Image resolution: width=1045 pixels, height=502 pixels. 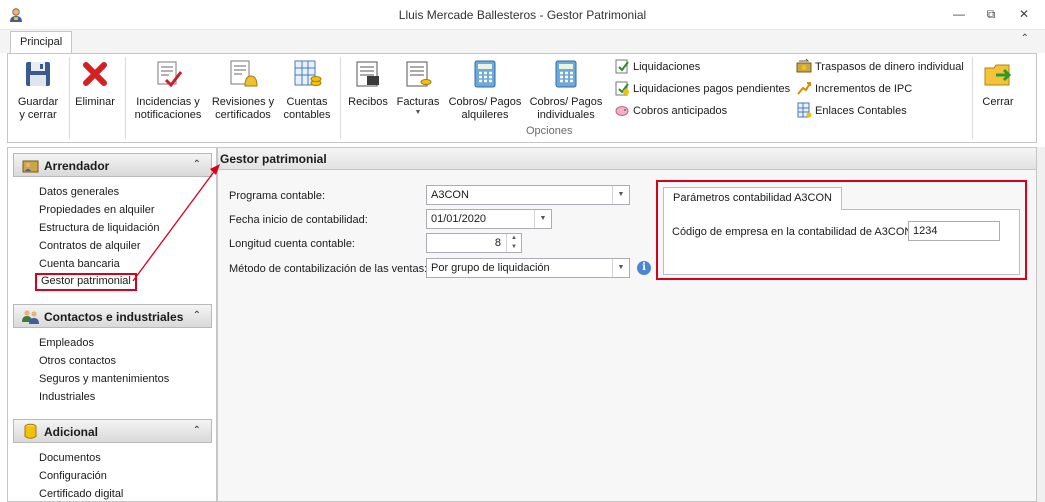 What do you see at coordinates (168, 92) in the screenshot?
I see `incidents-button: Incidencias y notificaciones` at bounding box center [168, 92].